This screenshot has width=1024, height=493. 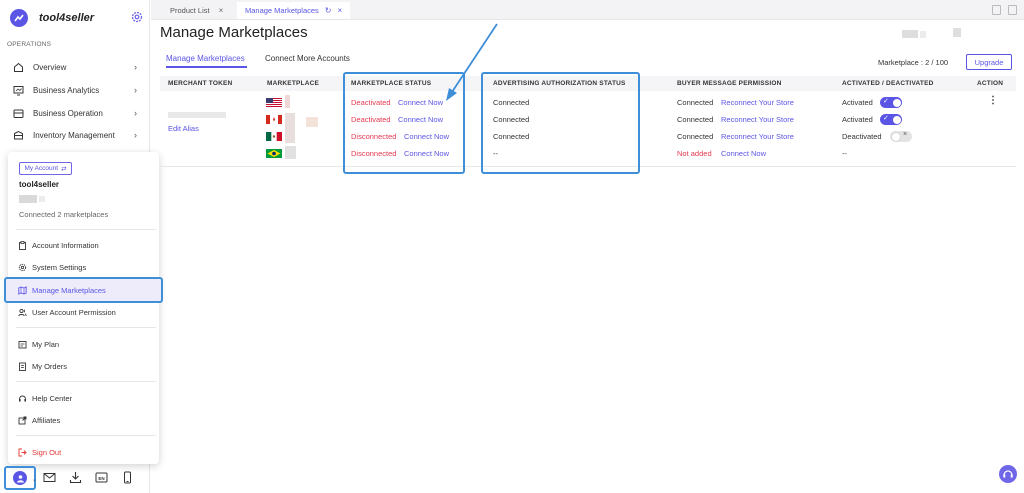 I want to click on tab-manage-marketplaces: Manage Marketplaces ↻ ×, so click(x=294, y=10).